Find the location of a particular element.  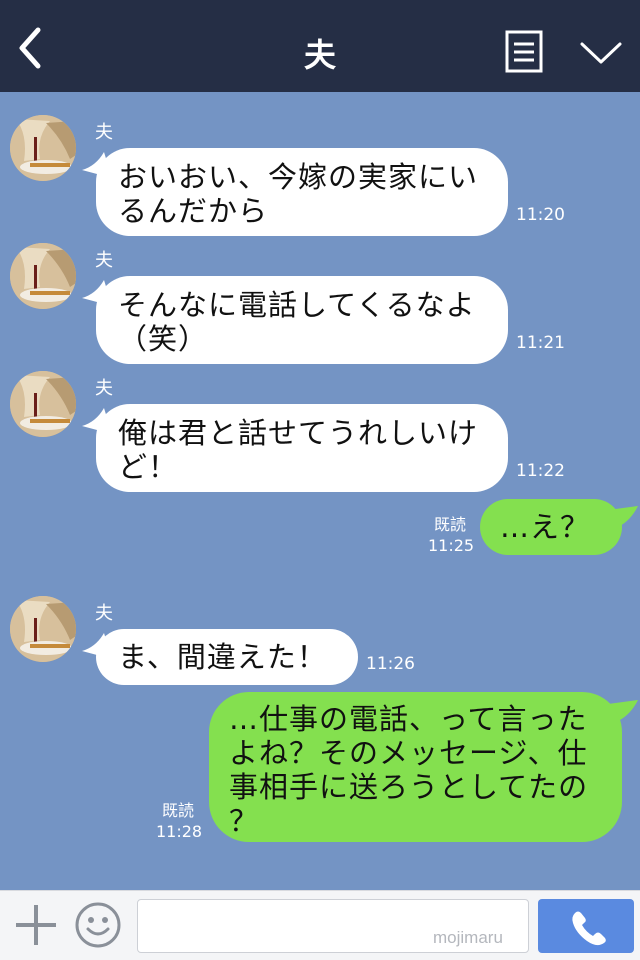

message-line: ？ is located at coordinates (244, 821).